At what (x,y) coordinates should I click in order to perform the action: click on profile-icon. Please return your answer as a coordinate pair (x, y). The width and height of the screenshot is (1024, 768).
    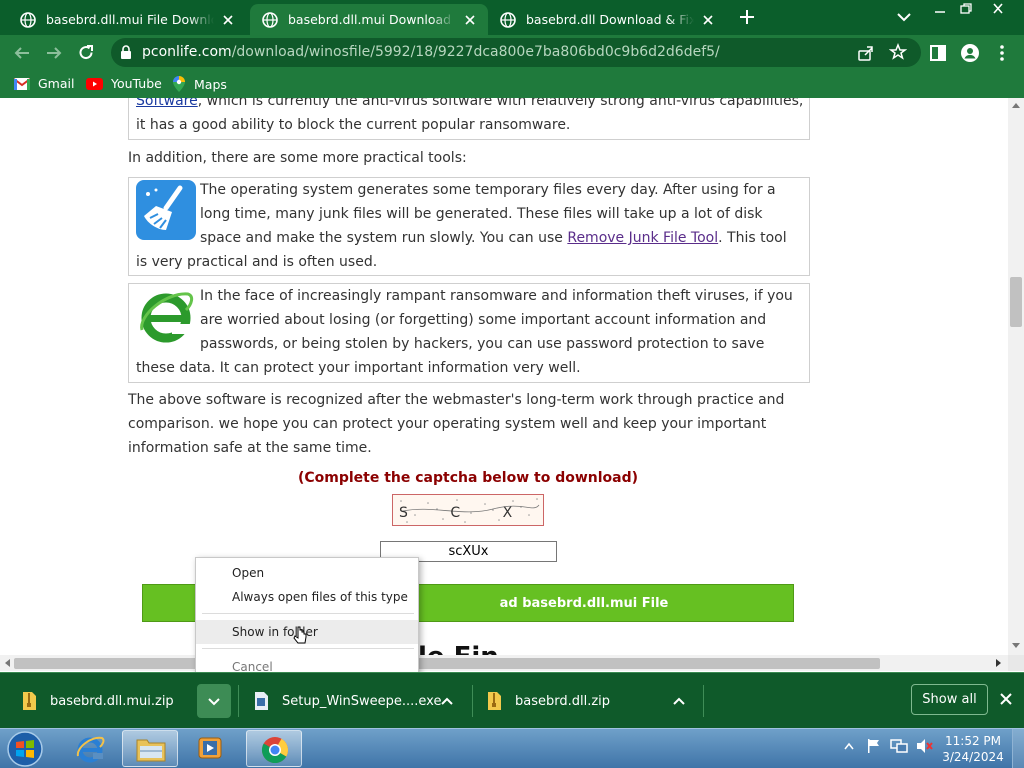
    Looking at the image, I should click on (970, 53).